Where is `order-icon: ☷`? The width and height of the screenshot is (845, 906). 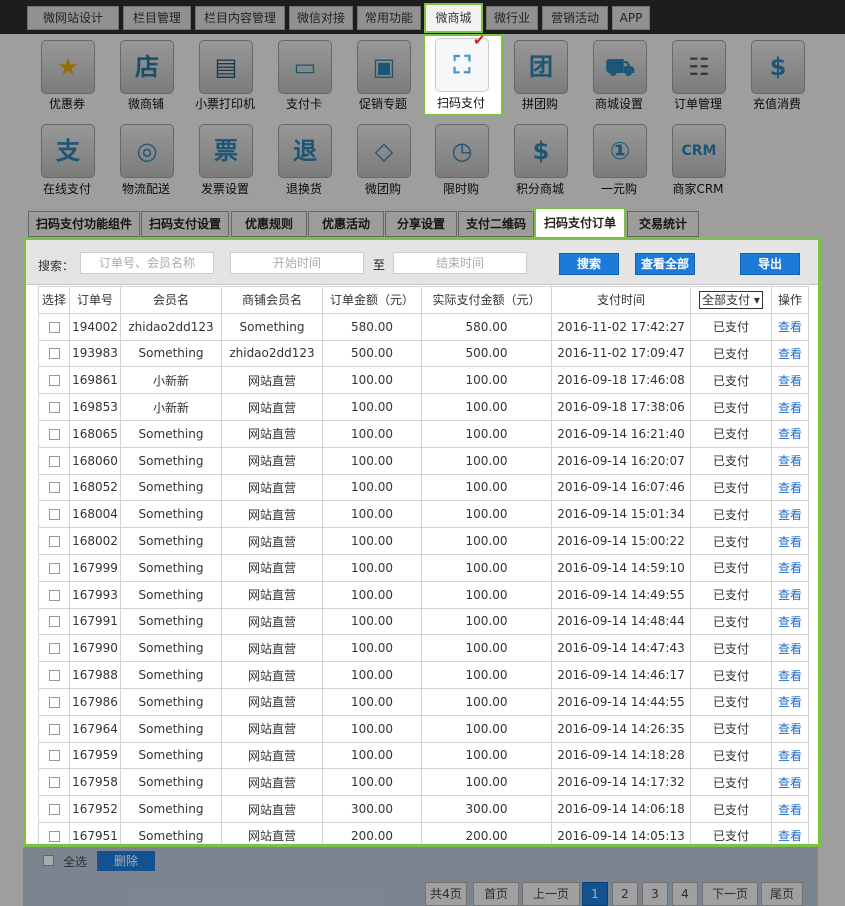 order-icon: ☷ is located at coordinates (699, 67).